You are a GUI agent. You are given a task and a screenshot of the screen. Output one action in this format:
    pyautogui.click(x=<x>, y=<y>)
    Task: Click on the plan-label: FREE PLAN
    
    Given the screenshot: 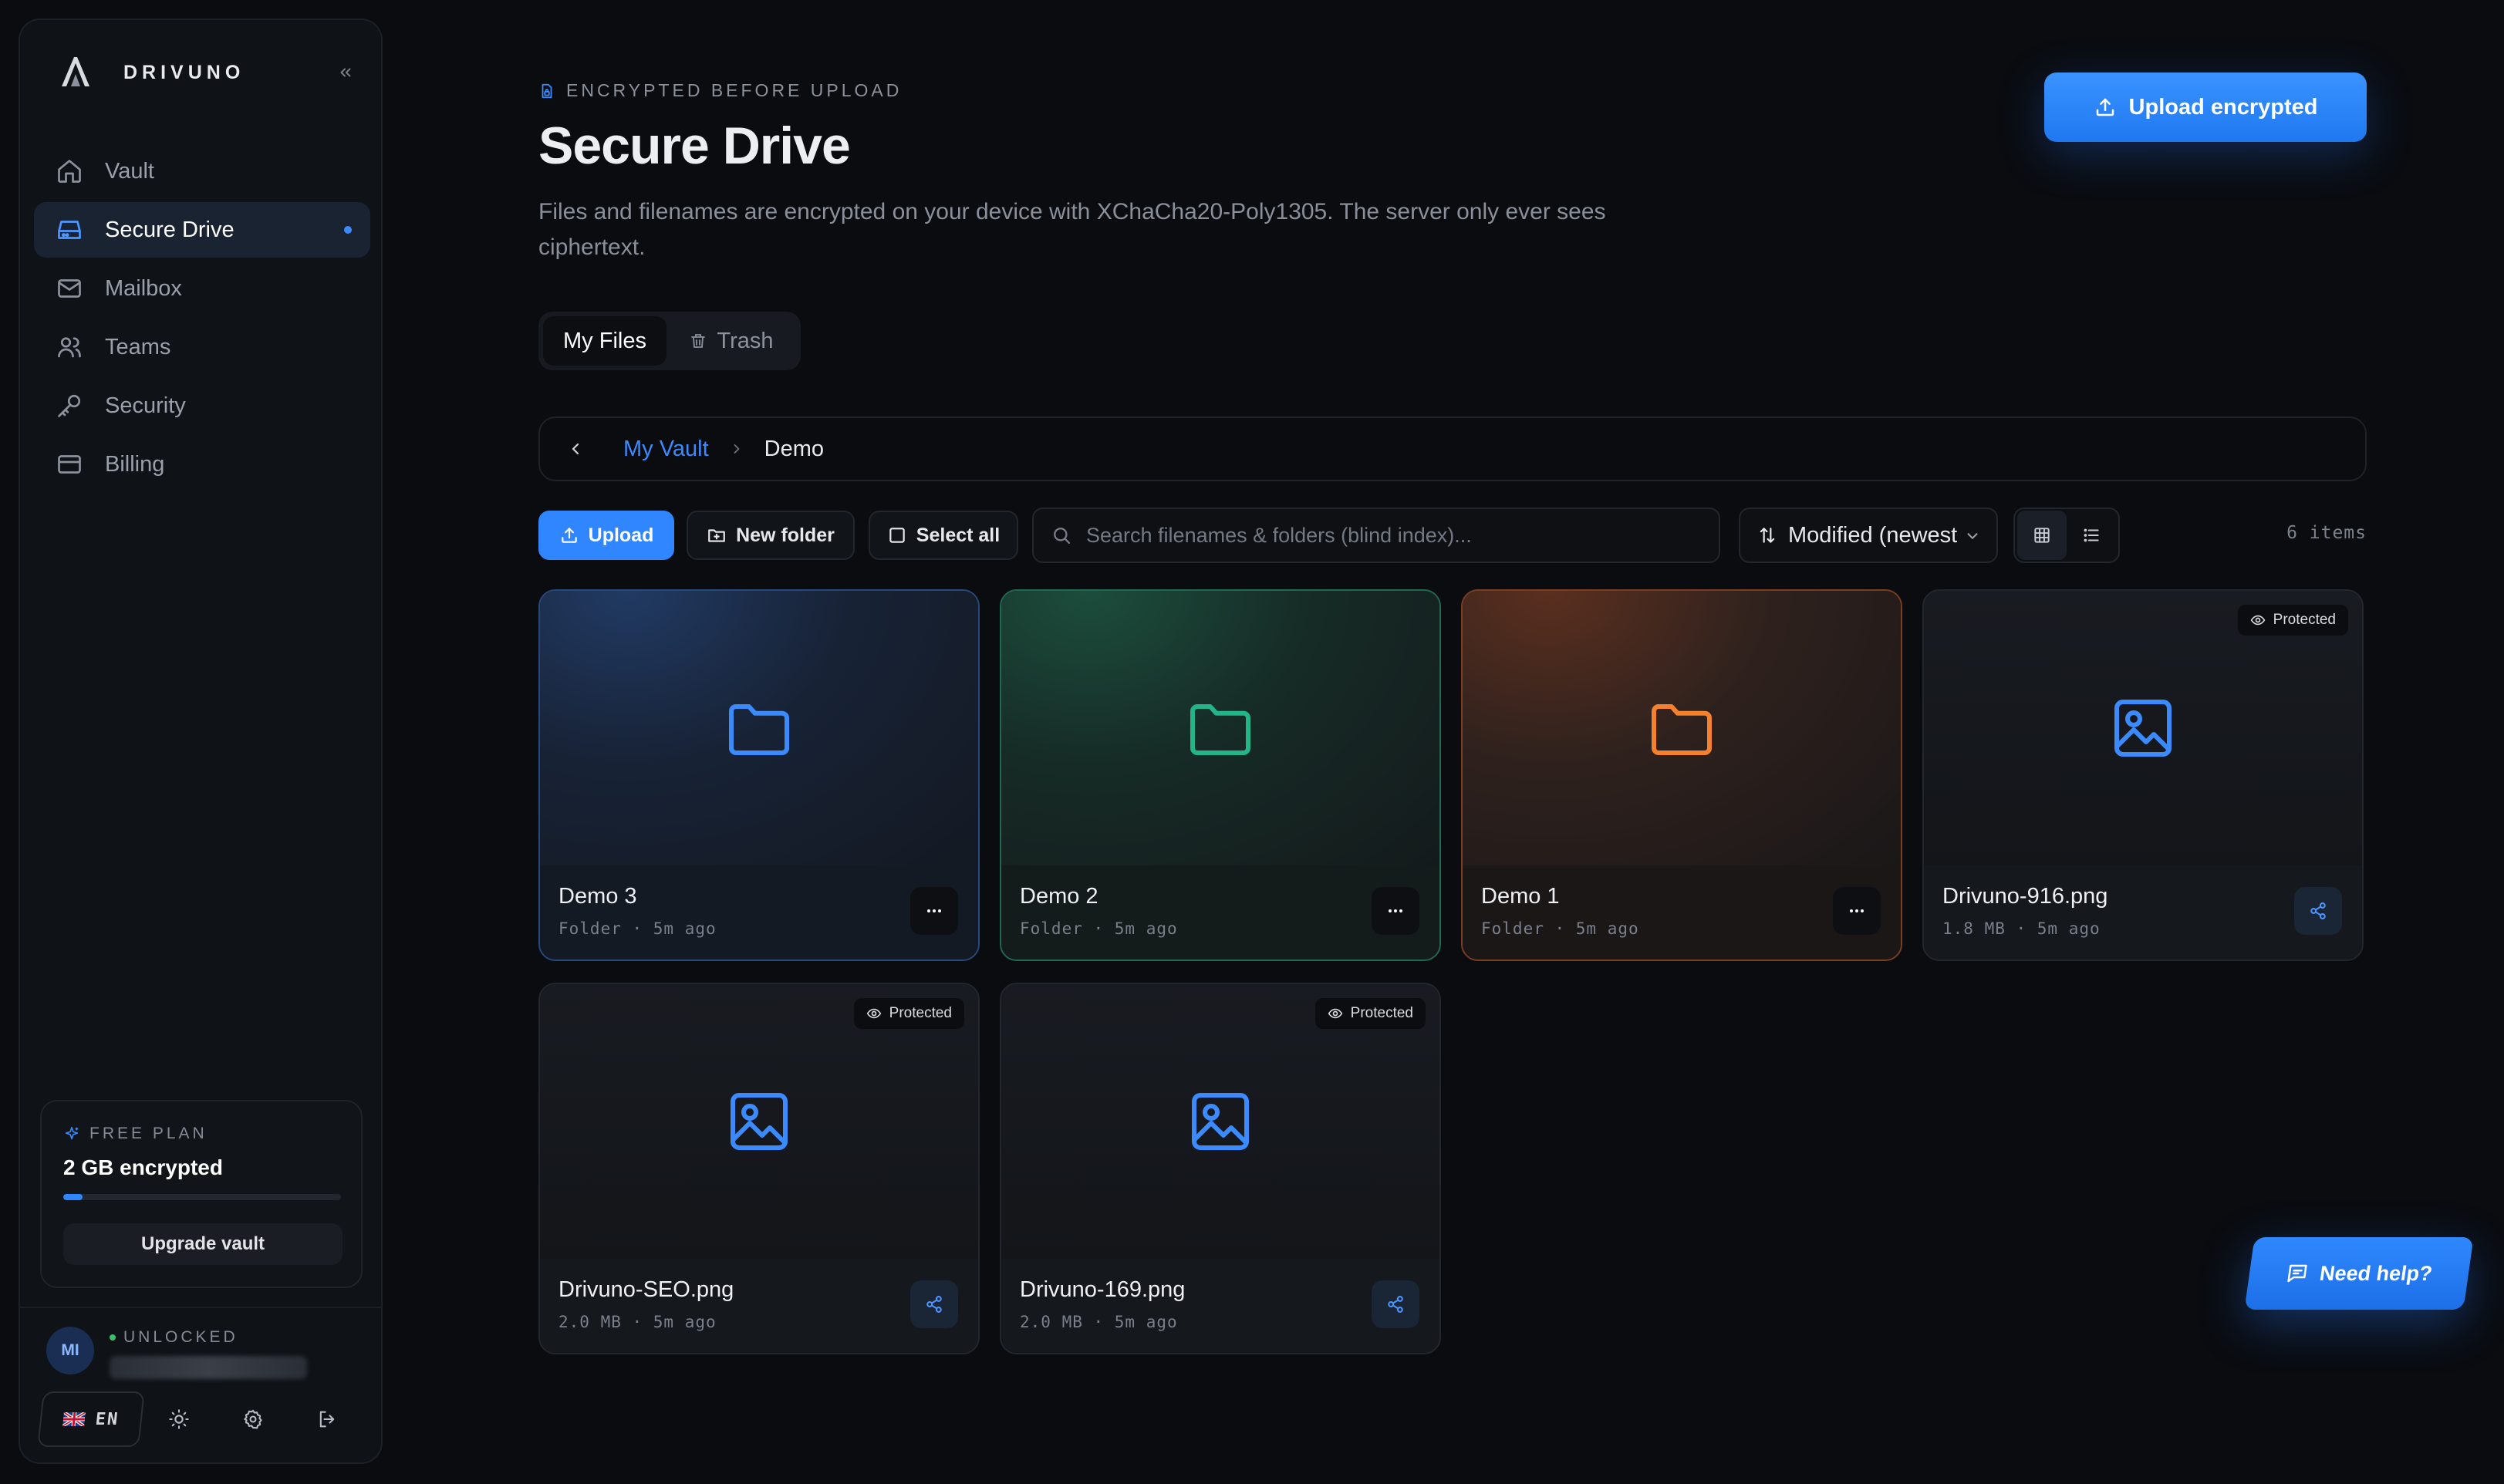 What is the action you would take?
    pyautogui.click(x=136, y=1134)
    